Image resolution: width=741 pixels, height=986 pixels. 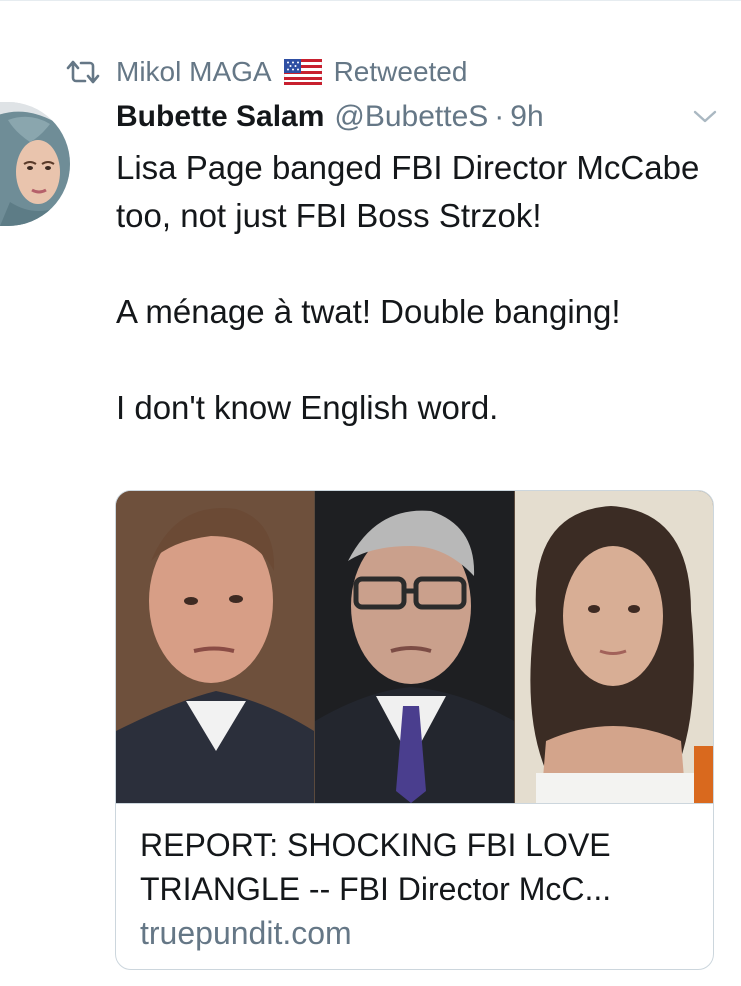 What do you see at coordinates (400, 71) in the screenshot?
I see `retweeted-label: Retweeted` at bounding box center [400, 71].